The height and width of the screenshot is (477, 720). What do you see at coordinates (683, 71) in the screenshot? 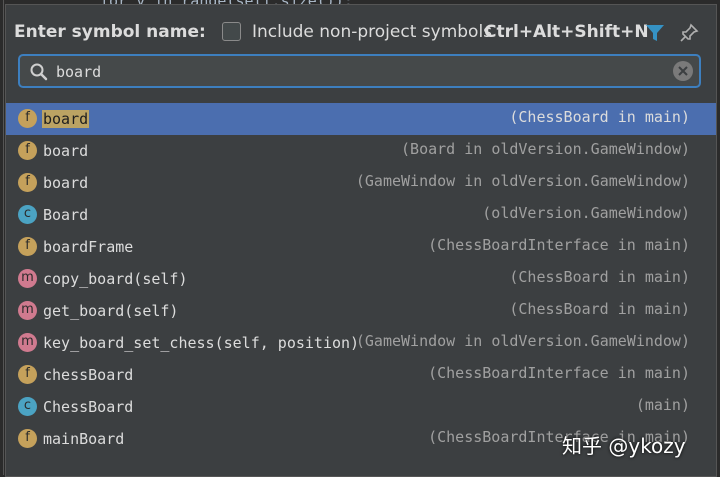
I see `clear-search-icon` at bounding box center [683, 71].